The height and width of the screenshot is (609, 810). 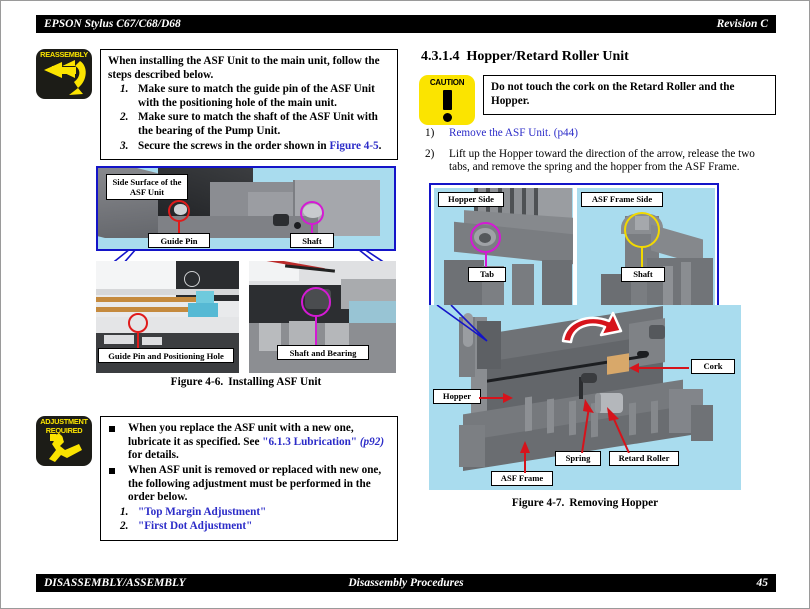 What do you see at coordinates (316, 332) in the screenshot?
I see `shaft-bearing-leader` at bounding box center [316, 332].